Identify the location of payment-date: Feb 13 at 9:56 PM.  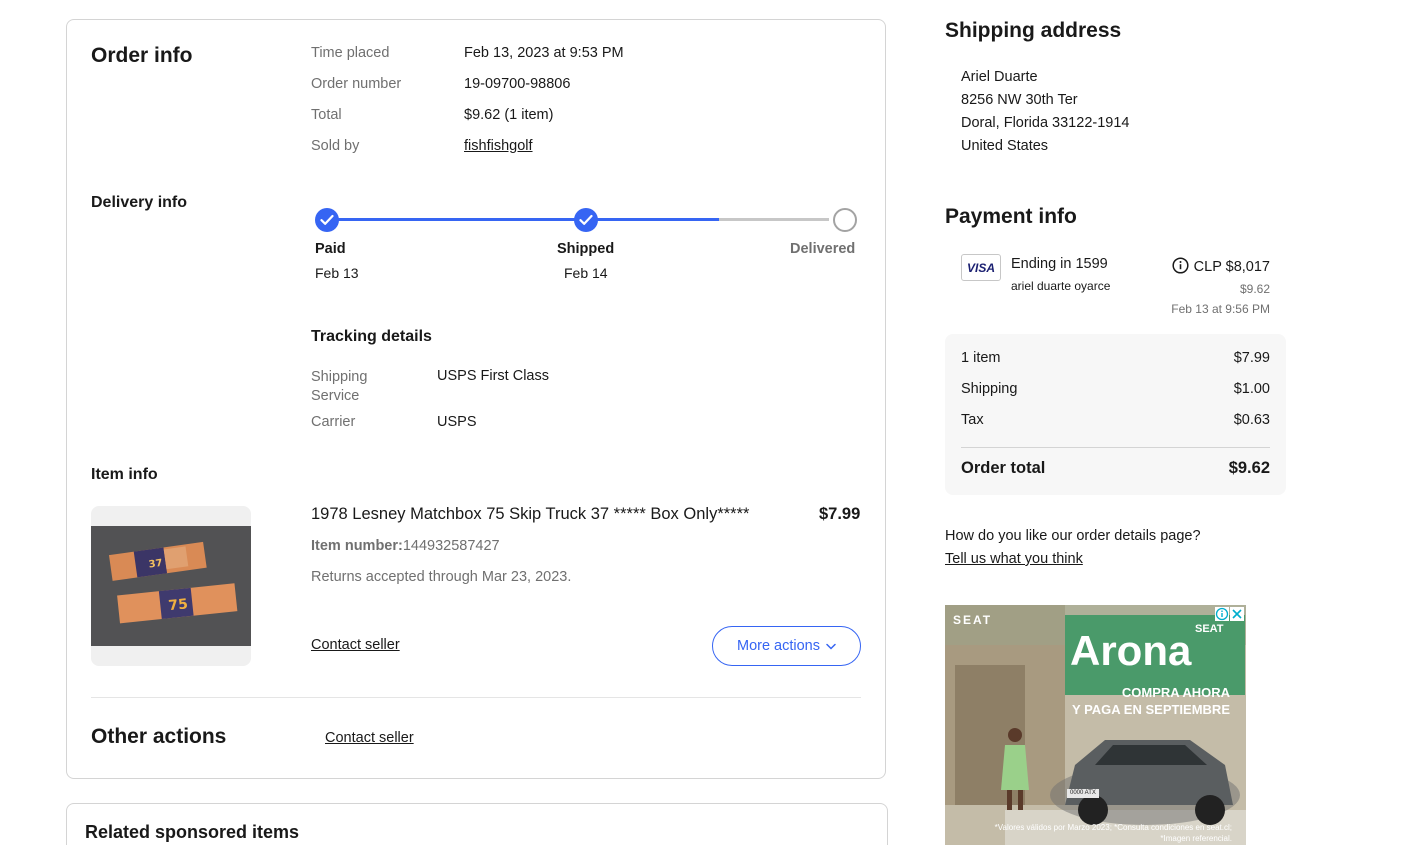
(1220, 309).